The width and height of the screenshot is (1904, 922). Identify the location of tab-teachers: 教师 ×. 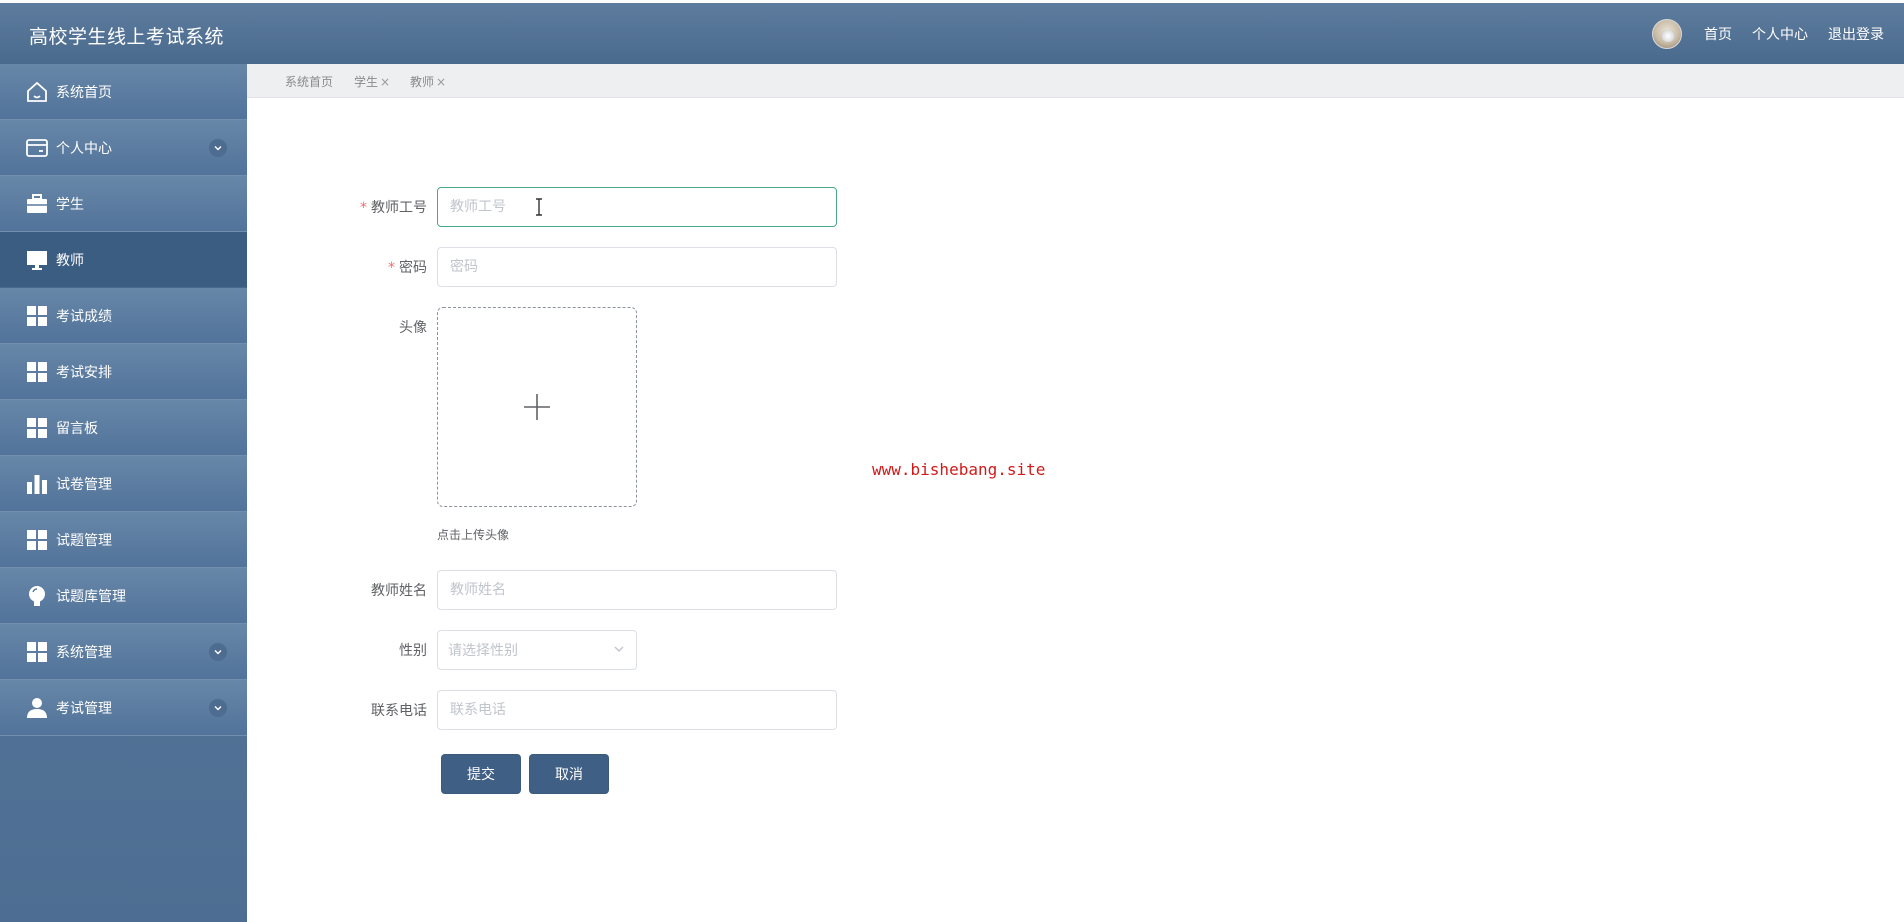
(428, 81).